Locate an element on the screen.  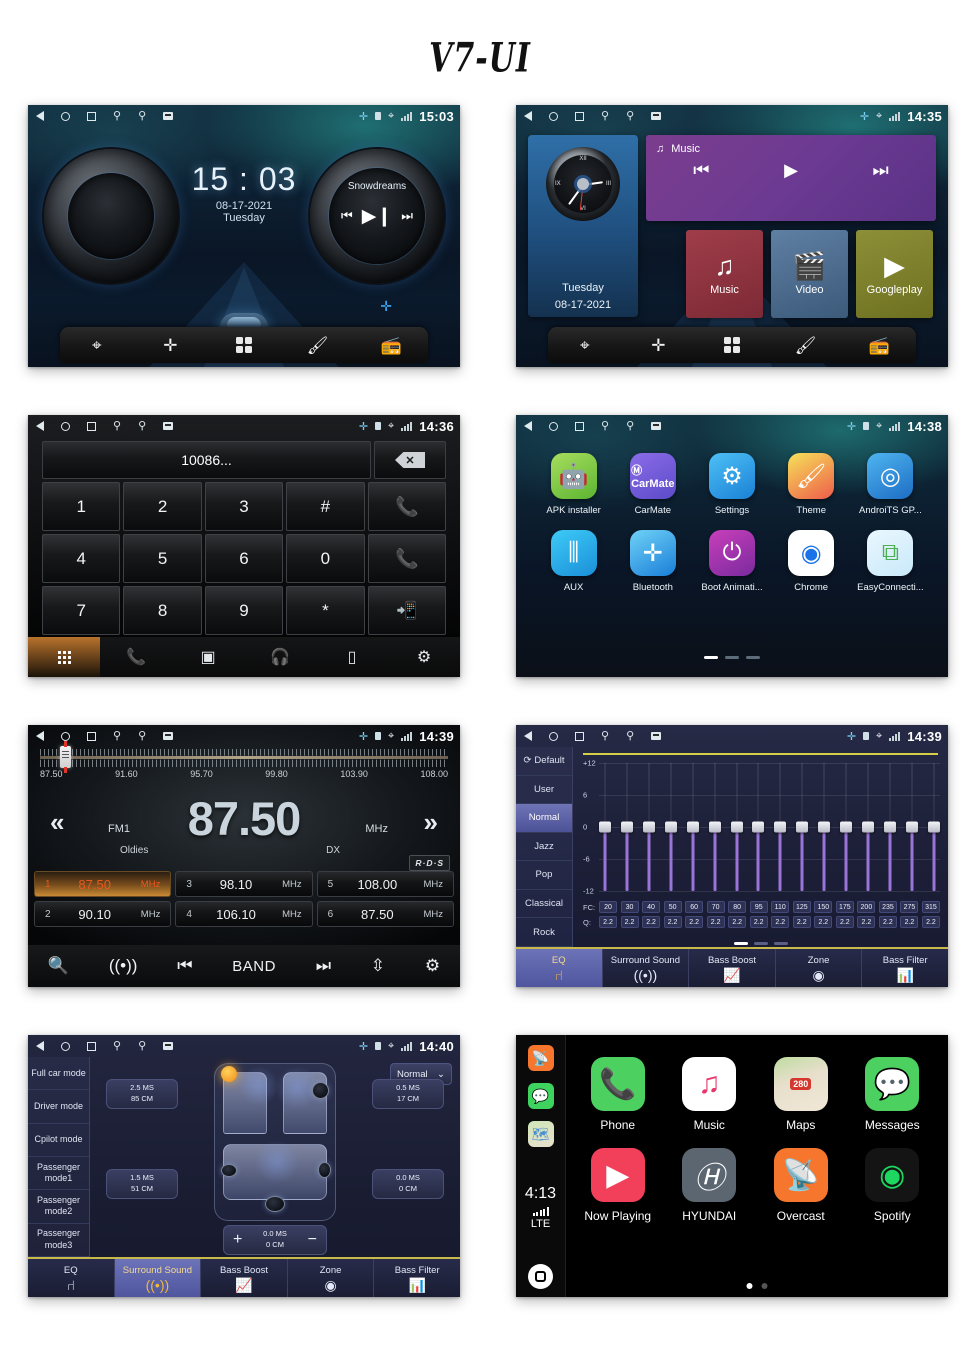
carplay-app-overcast: 📡 Overcast is located at coordinates (801, 1185).